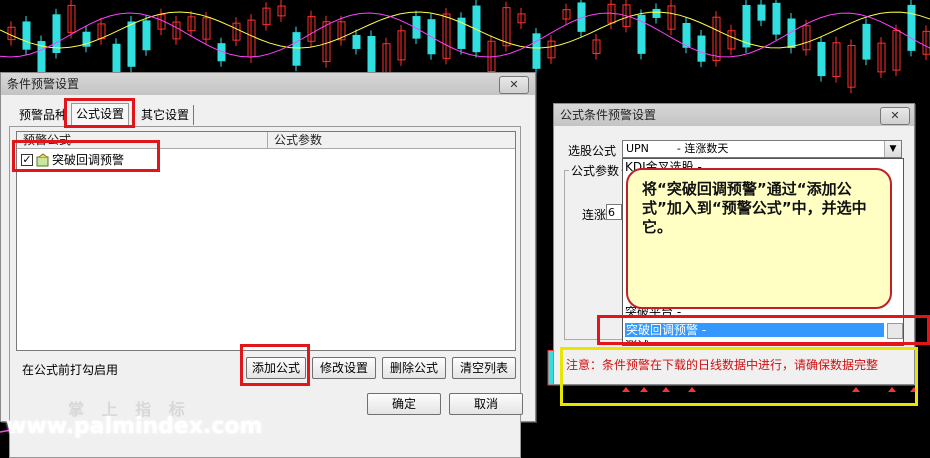 This screenshot has width=930, height=458. What do you see at coordinates (142, 140) in the screenshot?
I see `col-header-formula: 预警公式` at bounding box center [142, 140].